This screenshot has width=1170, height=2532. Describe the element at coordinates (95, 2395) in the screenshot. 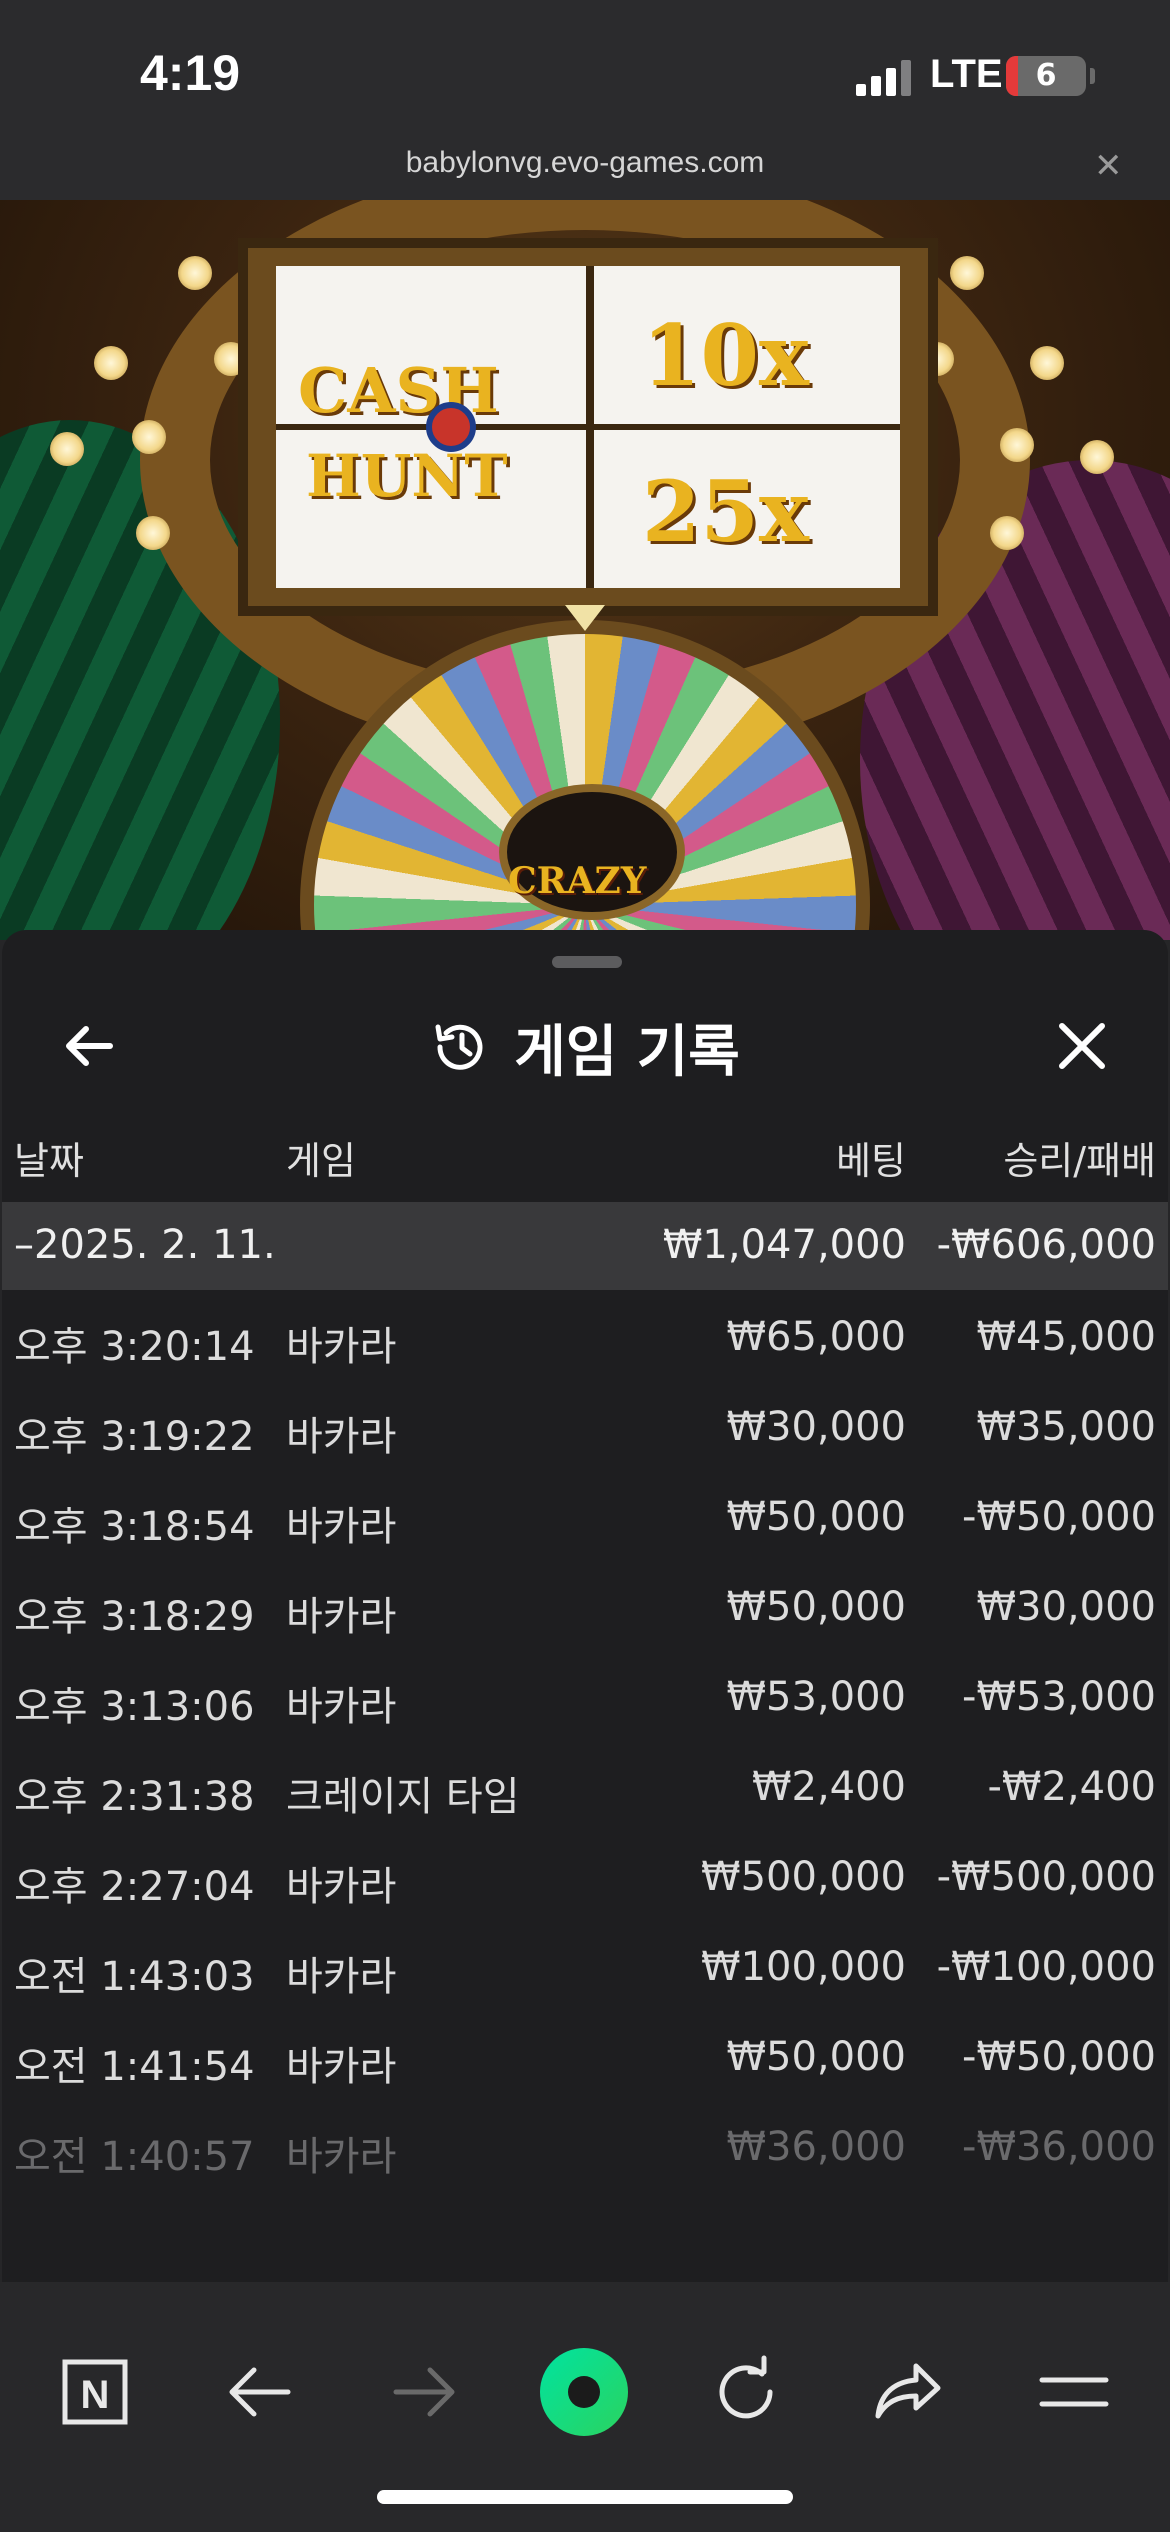

I see `naver-letter: N` at that location.